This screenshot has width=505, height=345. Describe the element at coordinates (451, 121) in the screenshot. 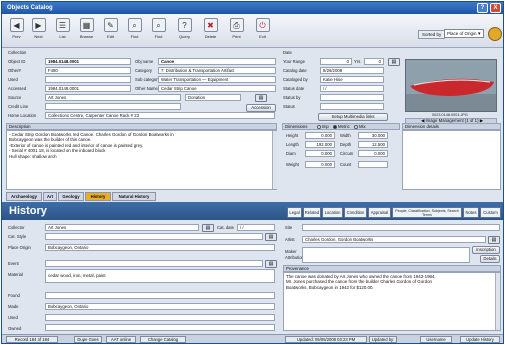

I see `image-management-bar: ◀ Image Management (1 of 1) ▶` at that location.